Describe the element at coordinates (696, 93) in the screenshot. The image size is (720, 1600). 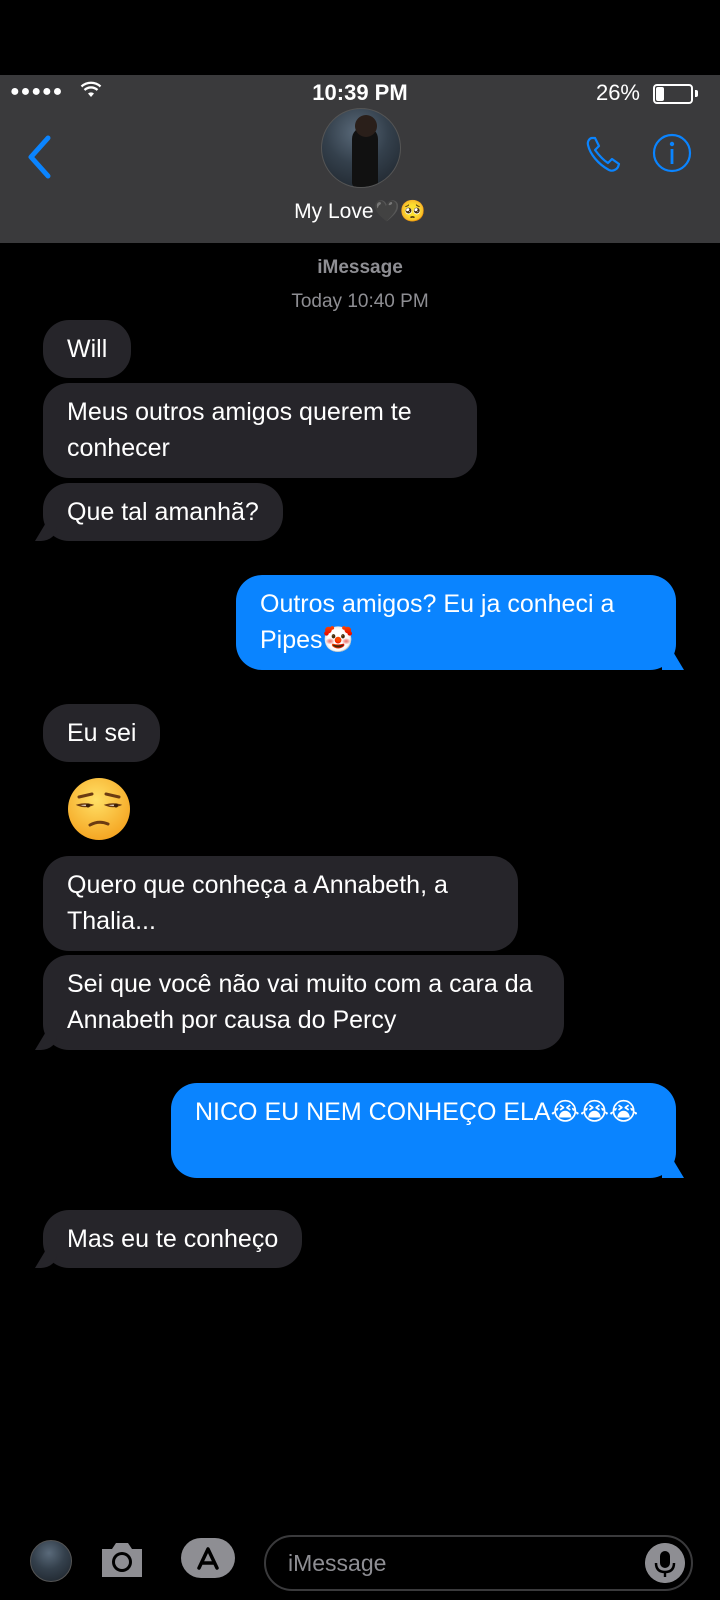
I see `battery-tip` at that location.